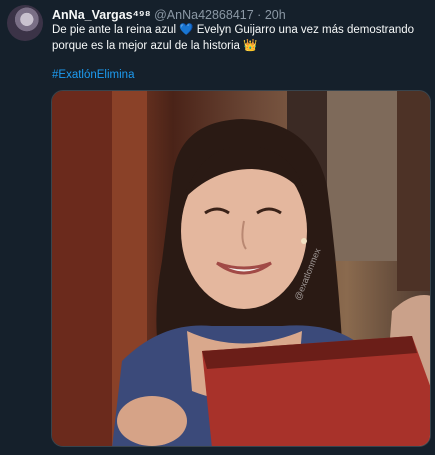 This screenshot has height=455, width=435. Describe the element at coordinates (25, 23) in the screenshot. I see `user-avatar` at that location.